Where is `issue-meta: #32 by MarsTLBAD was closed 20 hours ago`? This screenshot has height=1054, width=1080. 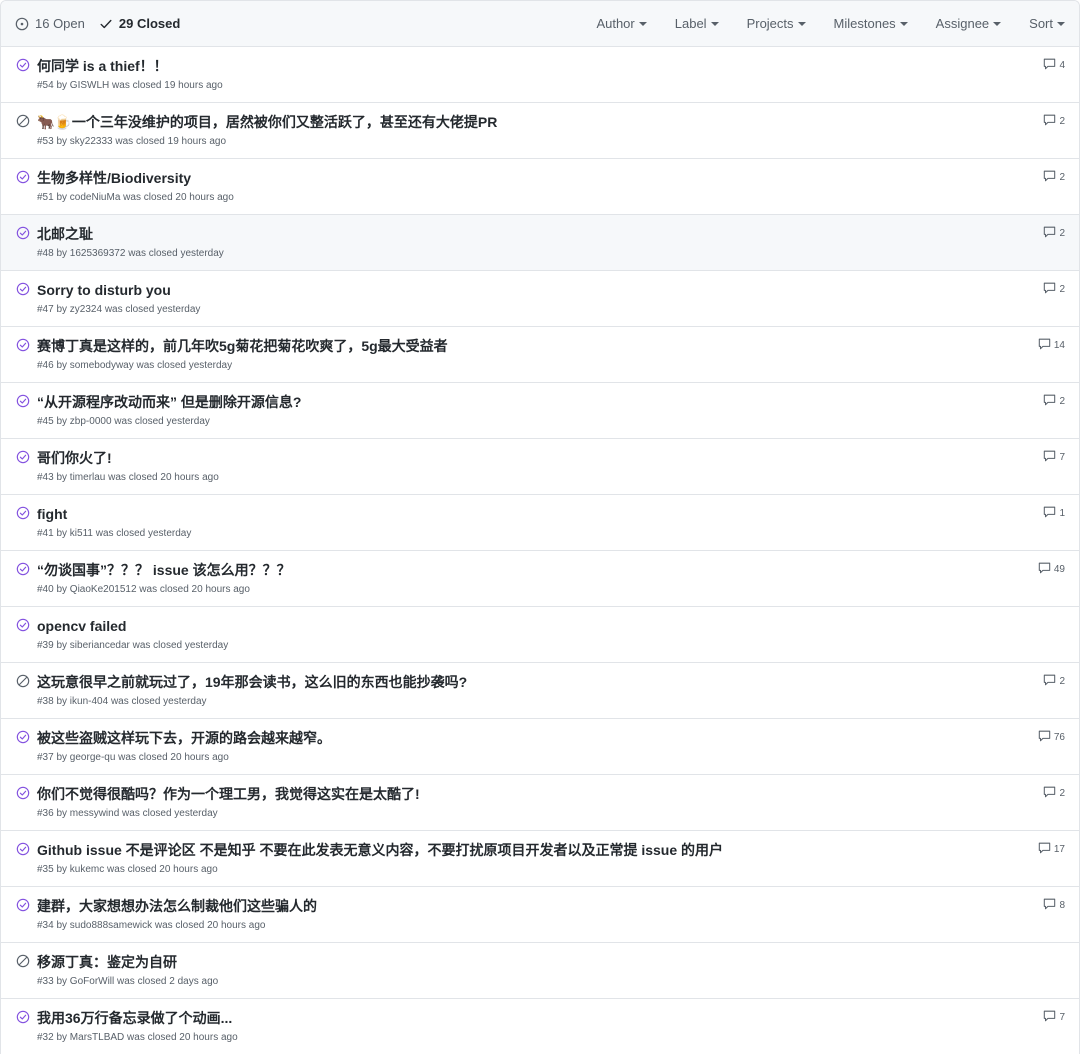 issue-meta: #32 by MarsTLBAD was closed 20 hours ago is located at coordinates (137, 1037).